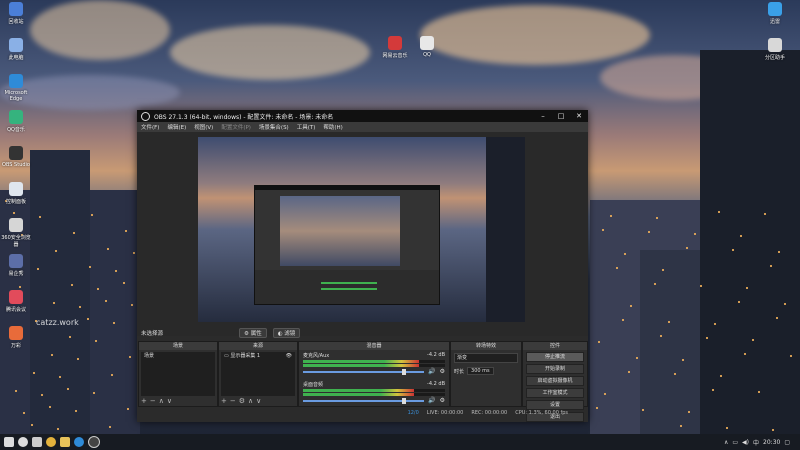 The height and width of the screenshot is (450, 800). What do you see at coordinates (16, 88) in the screenshot?
I see `desktop-shortcut: Microsoft Edge` at bounding box center [16, 88].